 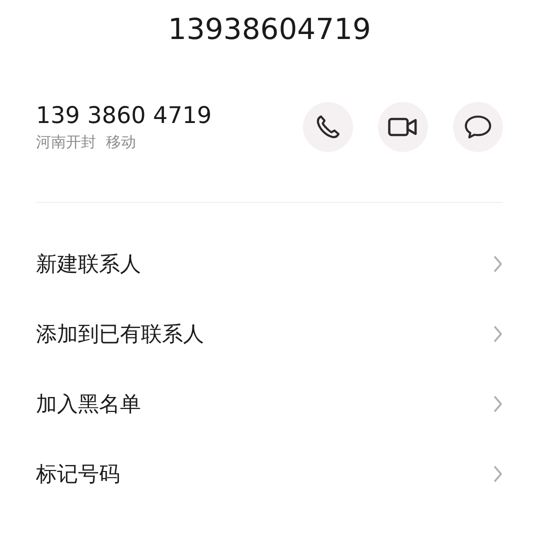 I want to click on phone-icon, so click(x=328, y=127).